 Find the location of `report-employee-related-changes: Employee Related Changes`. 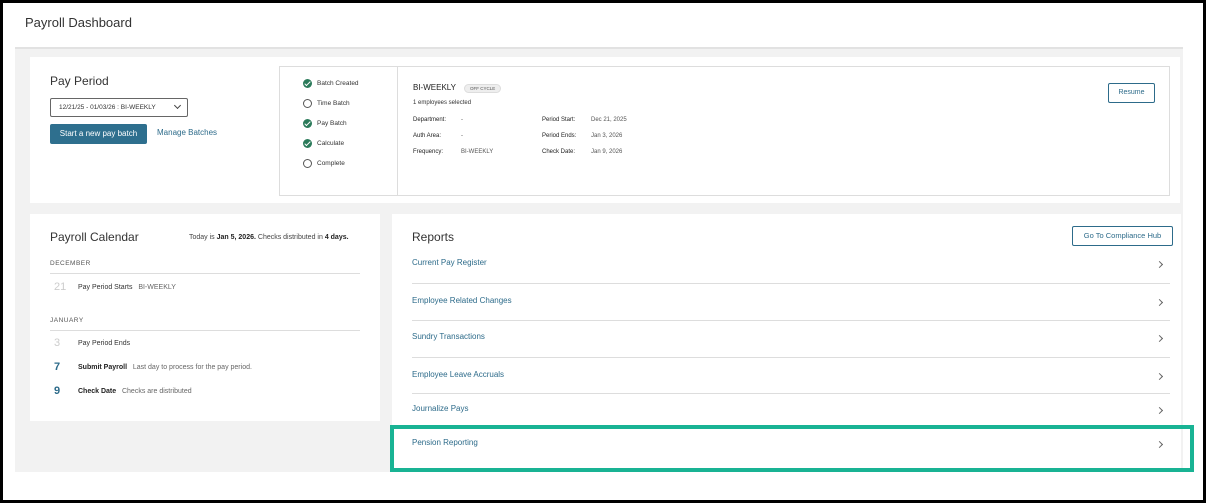

report-employee-related-changes: Employee Related Changes is located at coordinates (791, 302).